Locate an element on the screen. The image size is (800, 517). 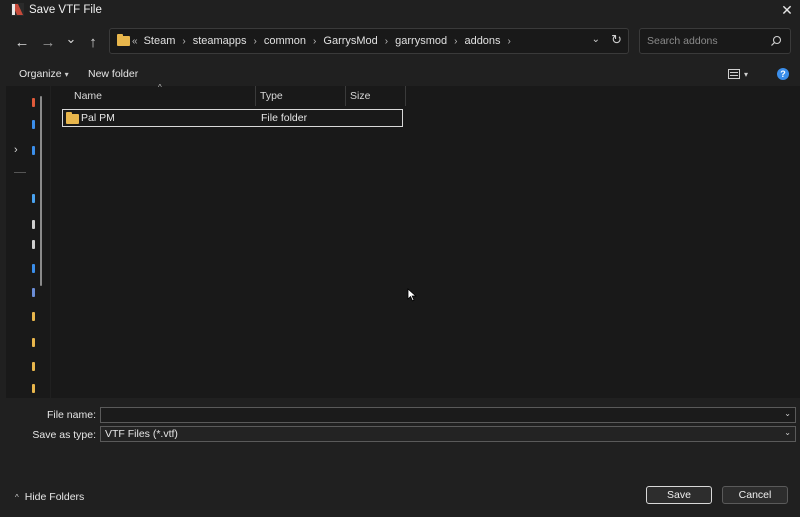
save-button: Save is located at coordinates (679, 495).